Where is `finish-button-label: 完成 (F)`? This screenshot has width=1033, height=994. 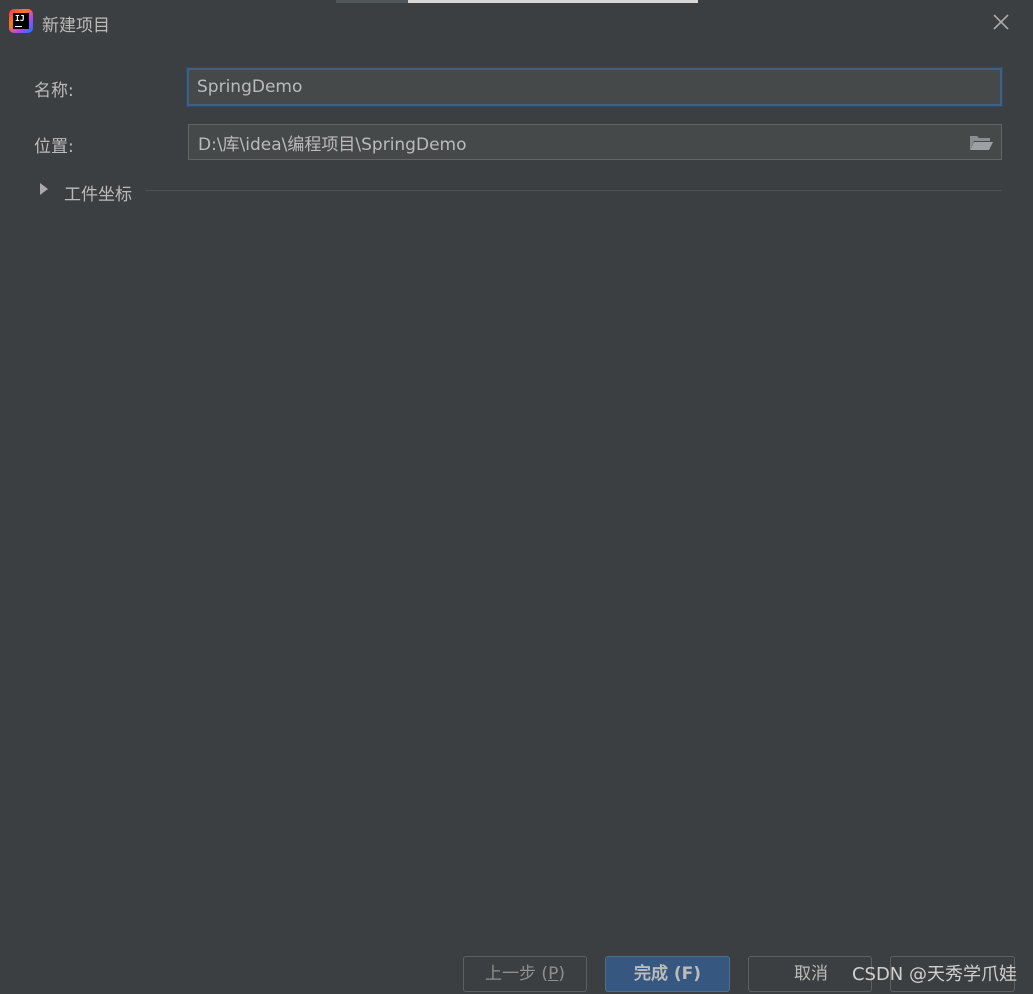 finish-button-label: 完成 (F) is located at coordinates (667, 974).